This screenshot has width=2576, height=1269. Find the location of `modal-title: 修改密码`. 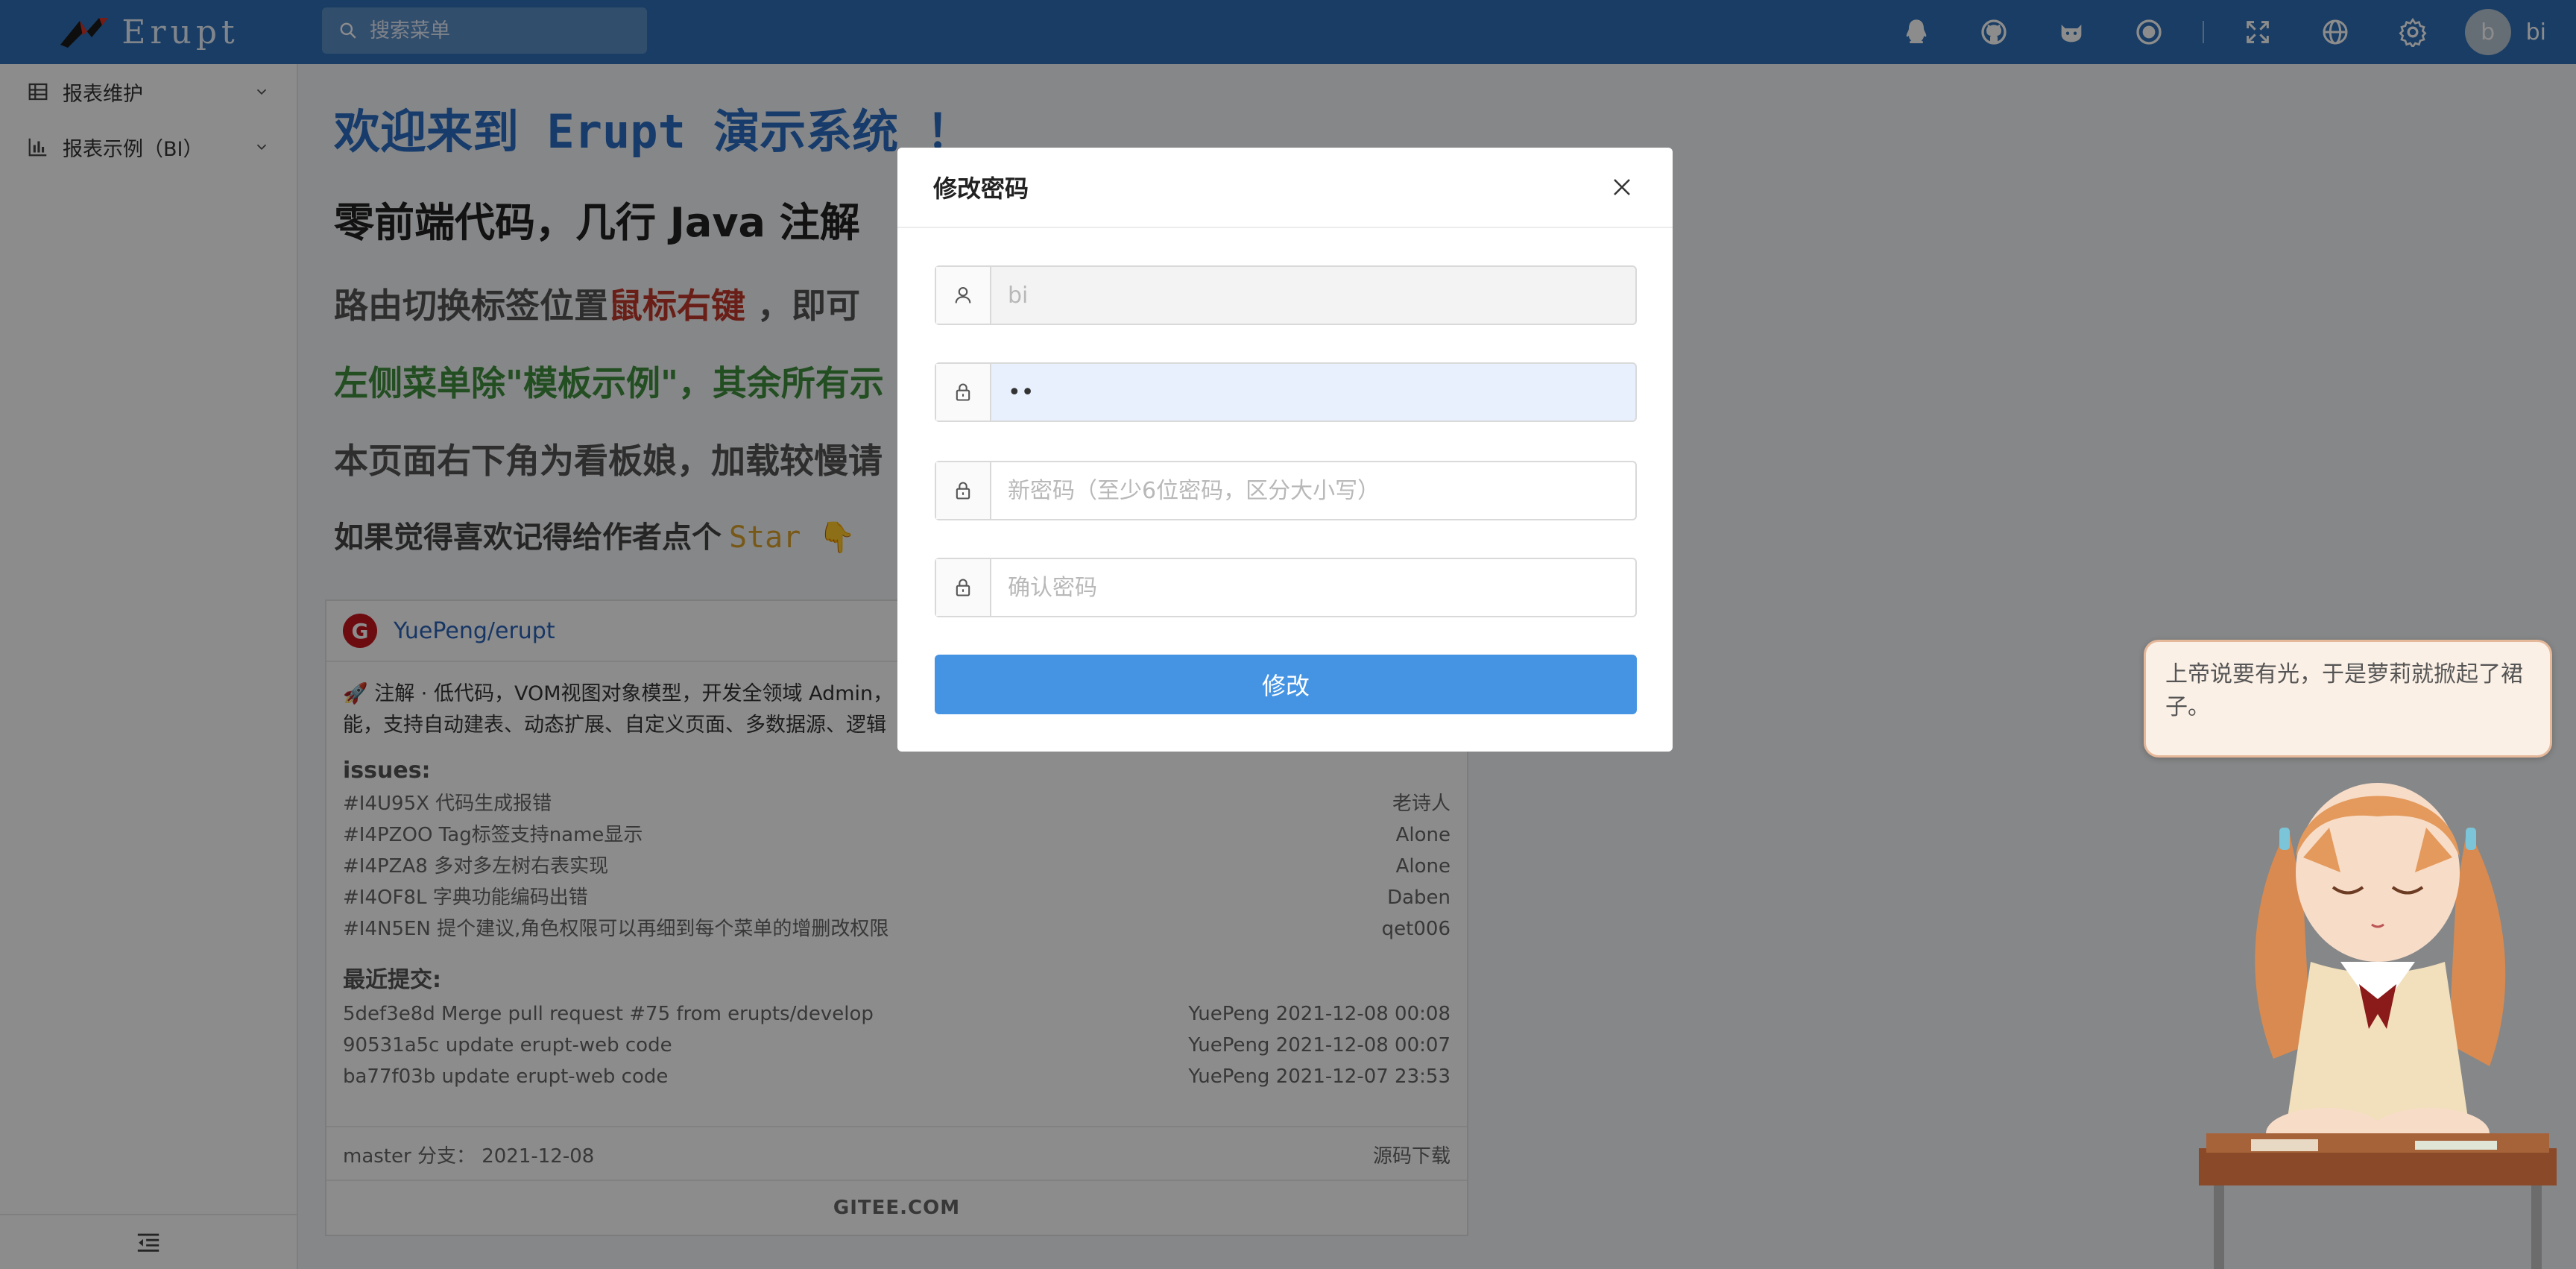

modal-title: 修改密码 is located at coordinates (981, 188).